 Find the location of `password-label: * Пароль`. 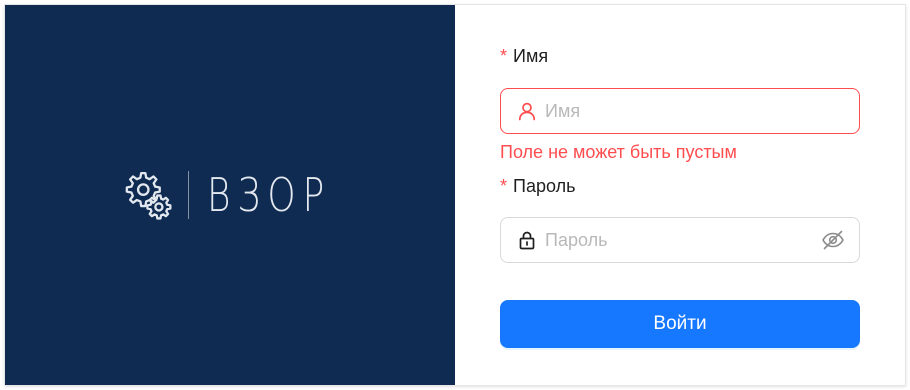

password-label: * Пароль is located at coordinates (537, 186).